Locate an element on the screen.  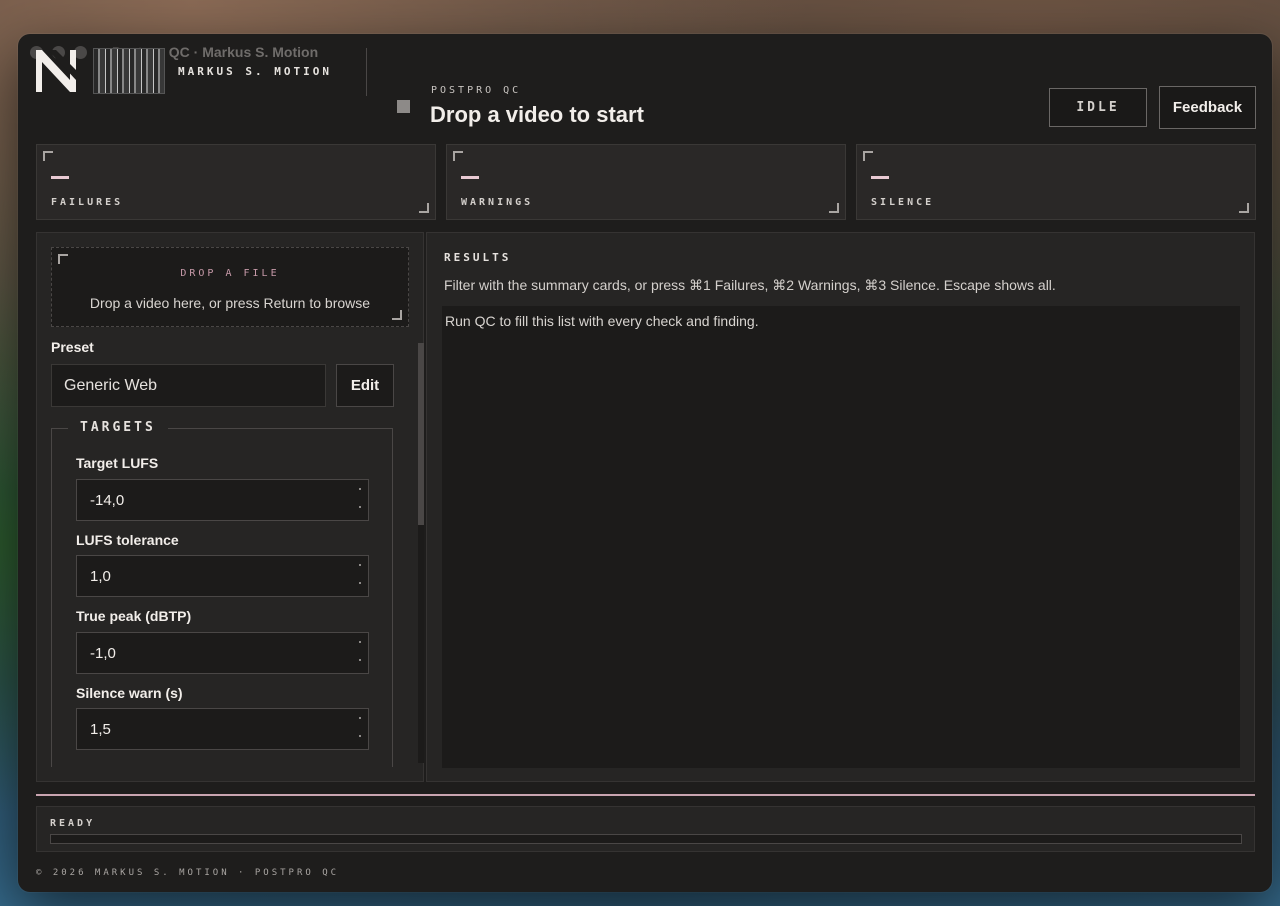
status-badge: IDLE is located at coordinates (1098, 107).